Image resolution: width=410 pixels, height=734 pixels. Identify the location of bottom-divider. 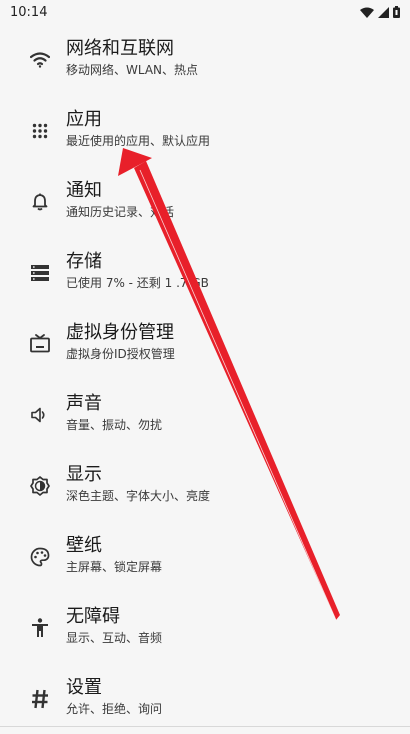
(205, 726).